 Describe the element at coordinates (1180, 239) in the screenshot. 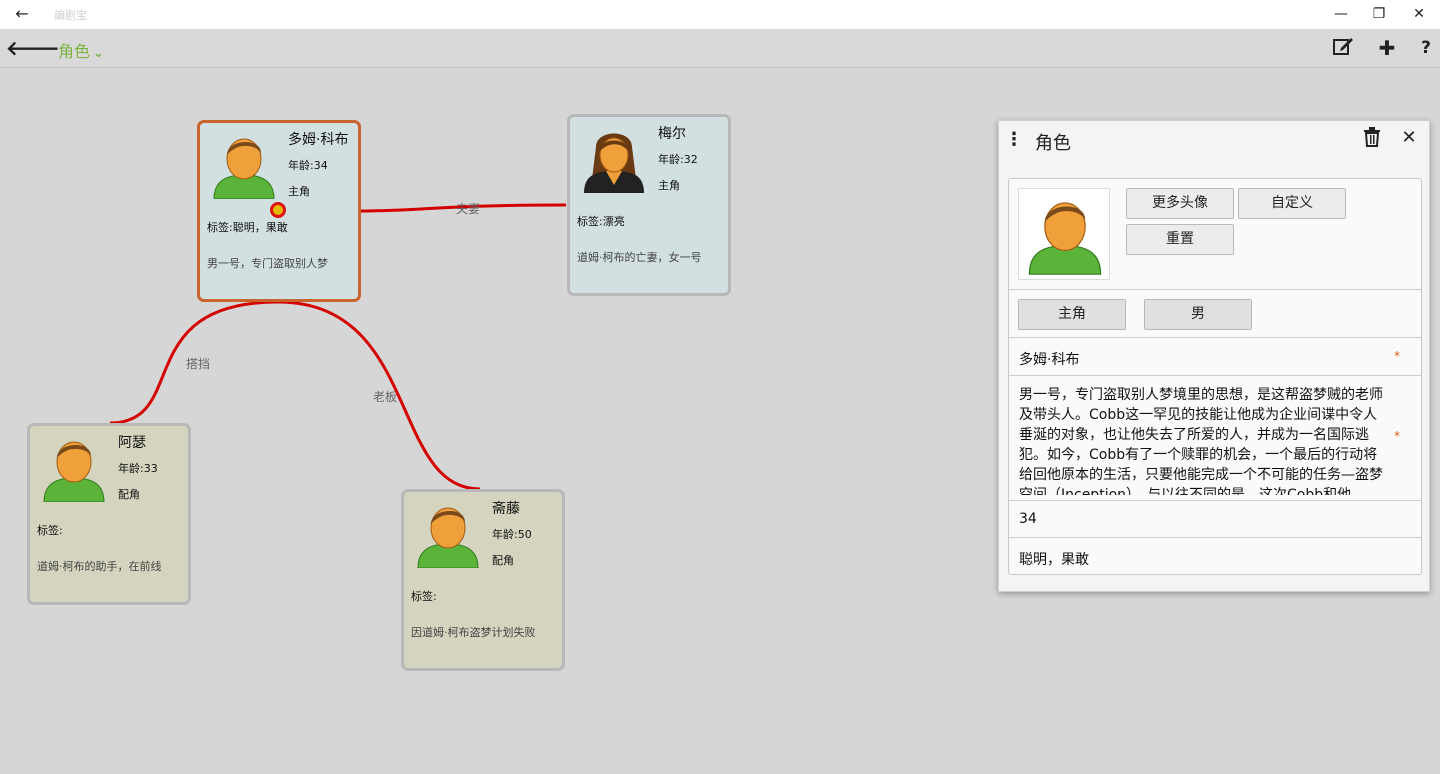

I see `reset-avatar-button: 重置` at that location.